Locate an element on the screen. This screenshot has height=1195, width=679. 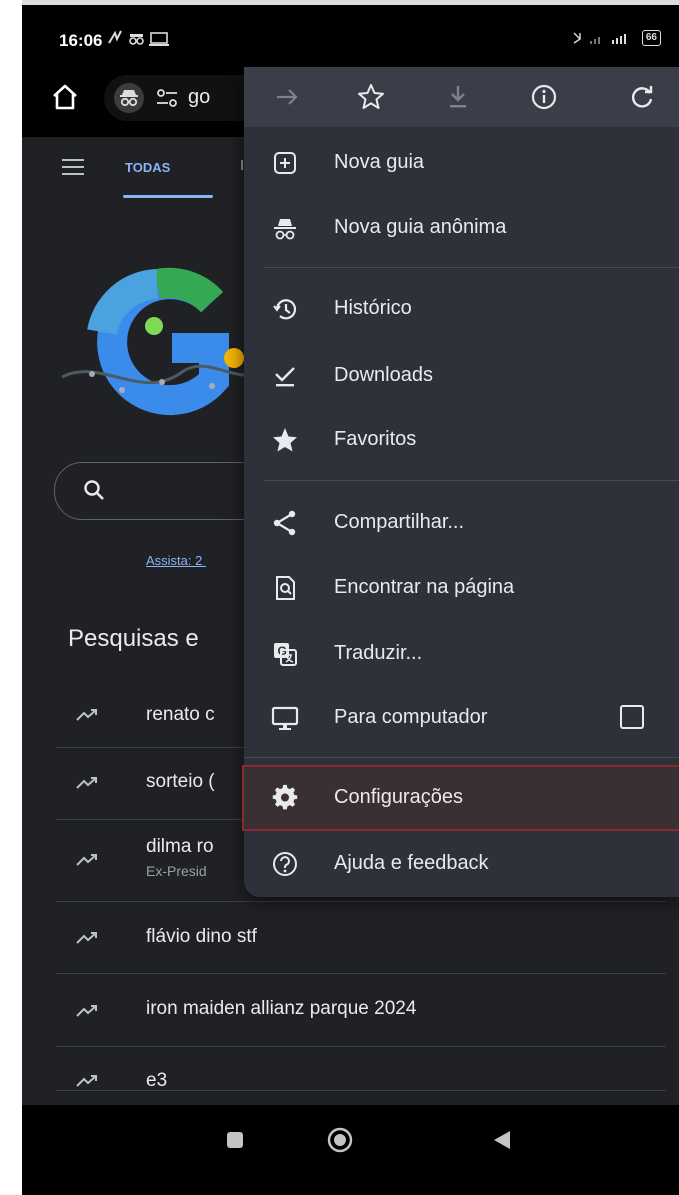
tab-todas: TODAS is located at coordinates (147, 167).